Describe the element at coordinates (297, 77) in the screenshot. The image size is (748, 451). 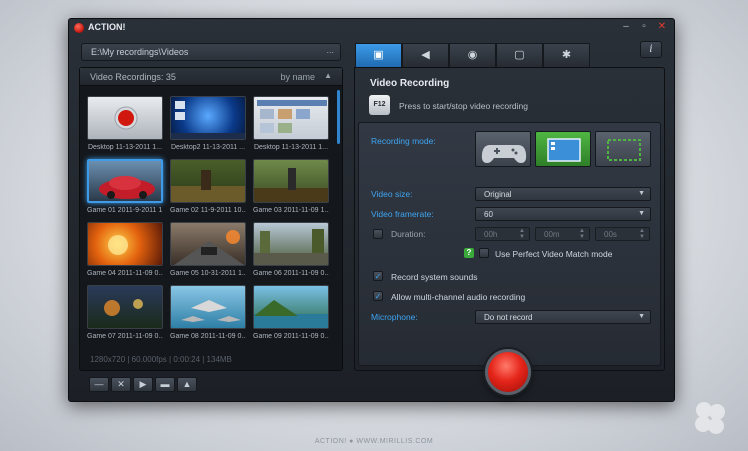
I see `sort-dropdown: by name` at that location.